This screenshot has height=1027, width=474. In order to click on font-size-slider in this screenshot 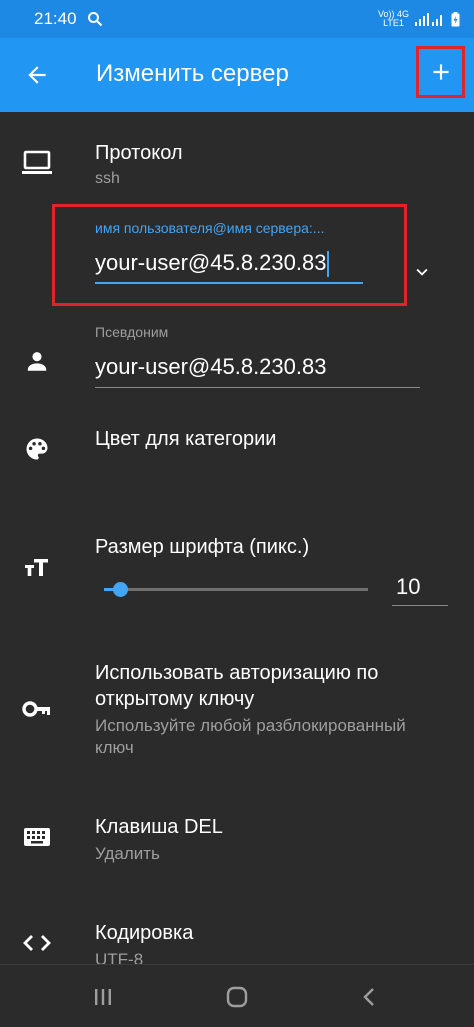, I will do `click(236, 589)`.